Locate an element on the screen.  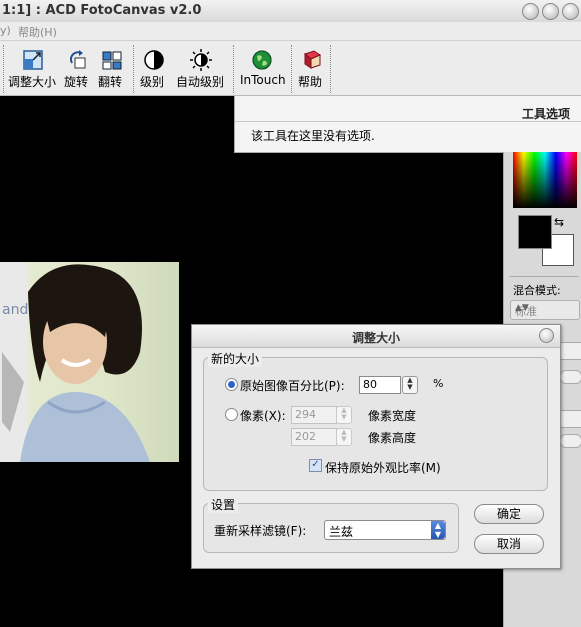
percent-input: 80 is located at coordinates (380, 385).